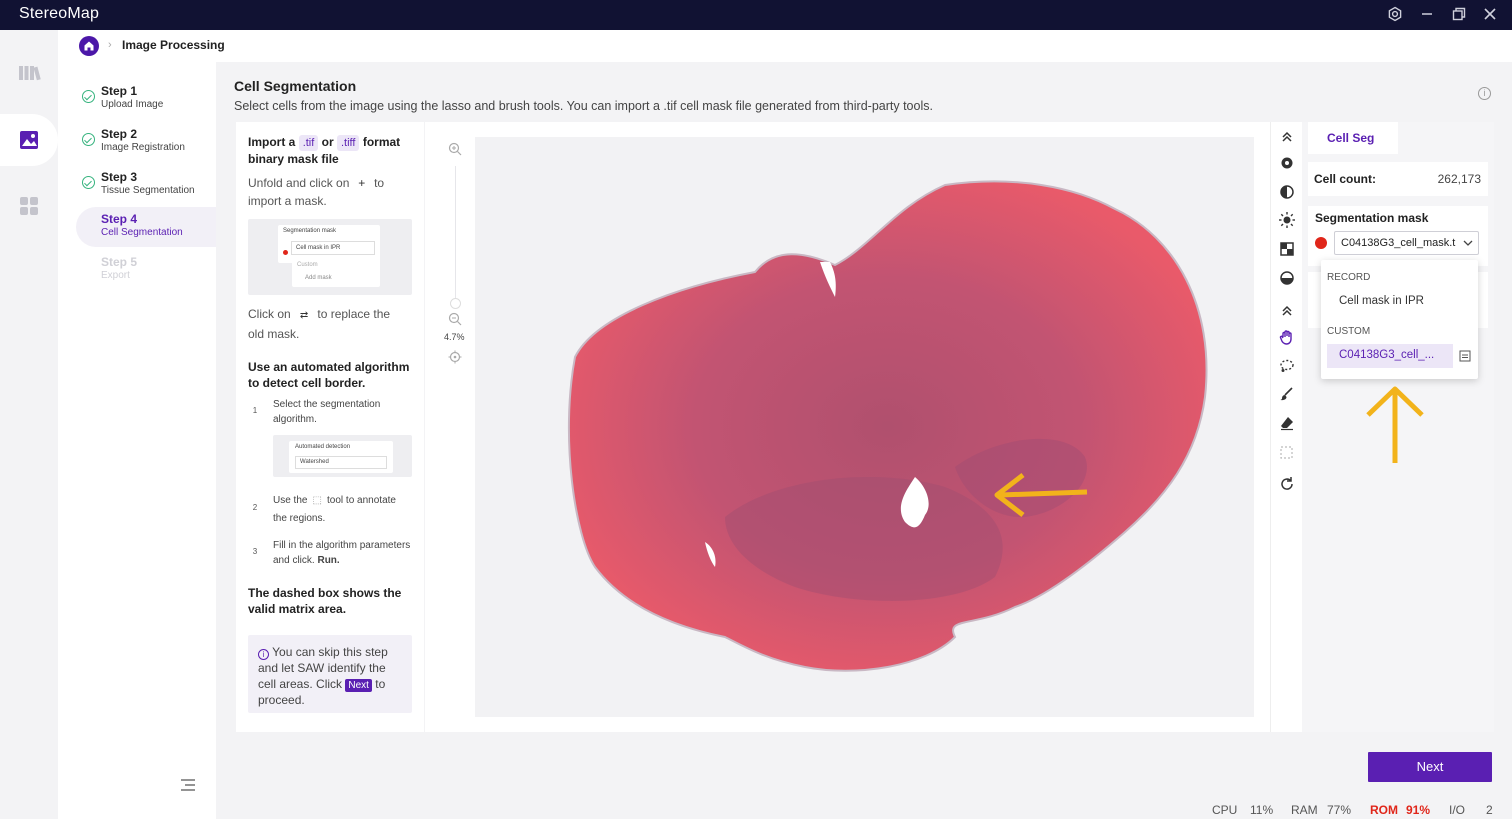 Image resolution: width=1512 pixels, height=819 pixels. Describe the element at coordinates (29, 424) in the screenshot. I see `left-nav` at that location.